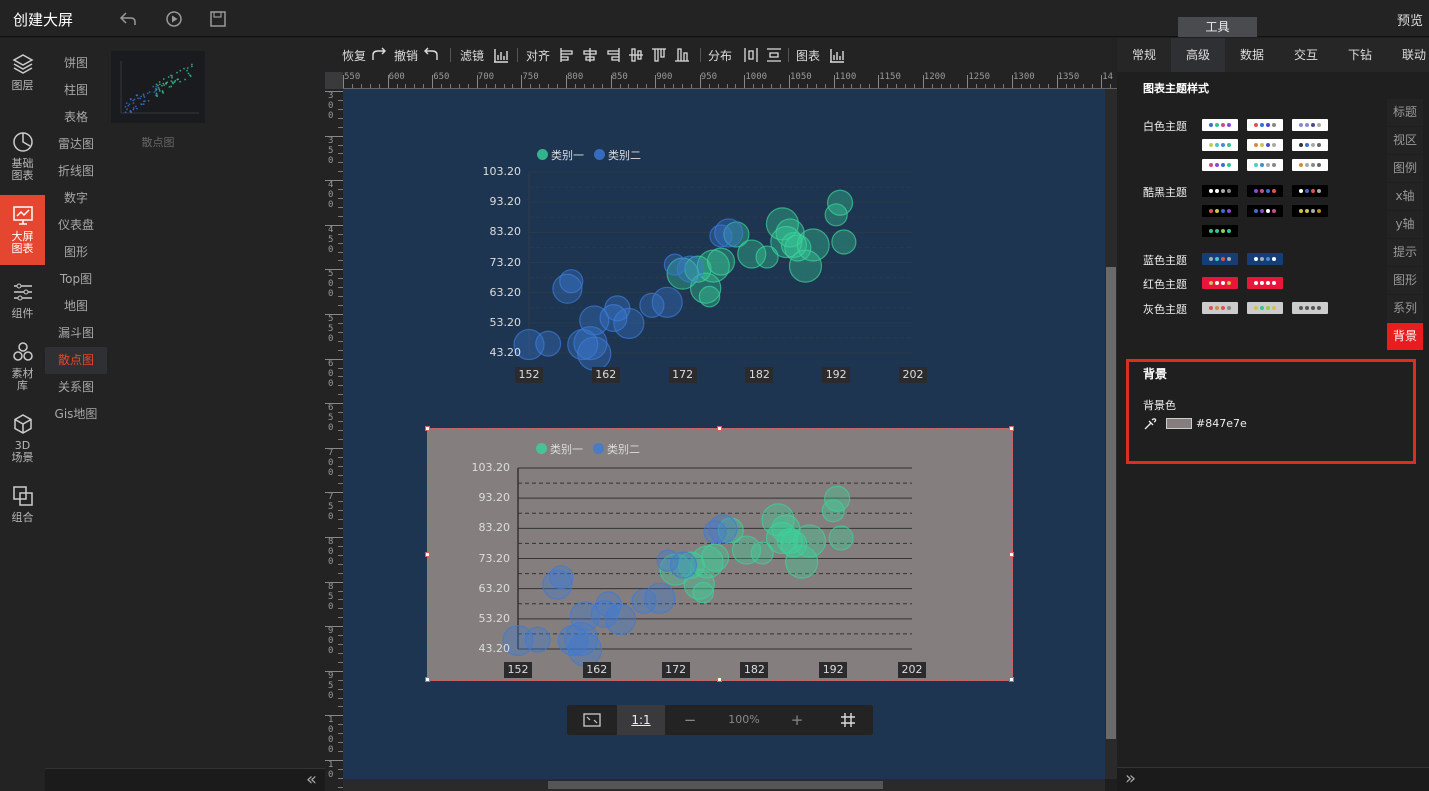 This screenshot has height=791, width=1429. What do you see at coordinates (76, 387) in the screenshot?
I see `category-item: 关系图` at bounding box center [76, 387].